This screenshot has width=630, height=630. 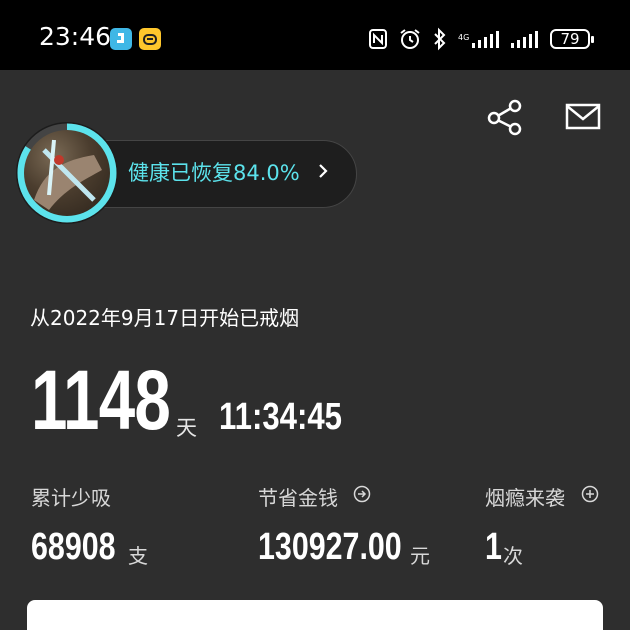 I want to click on avatar, so click(x=67, y=173).